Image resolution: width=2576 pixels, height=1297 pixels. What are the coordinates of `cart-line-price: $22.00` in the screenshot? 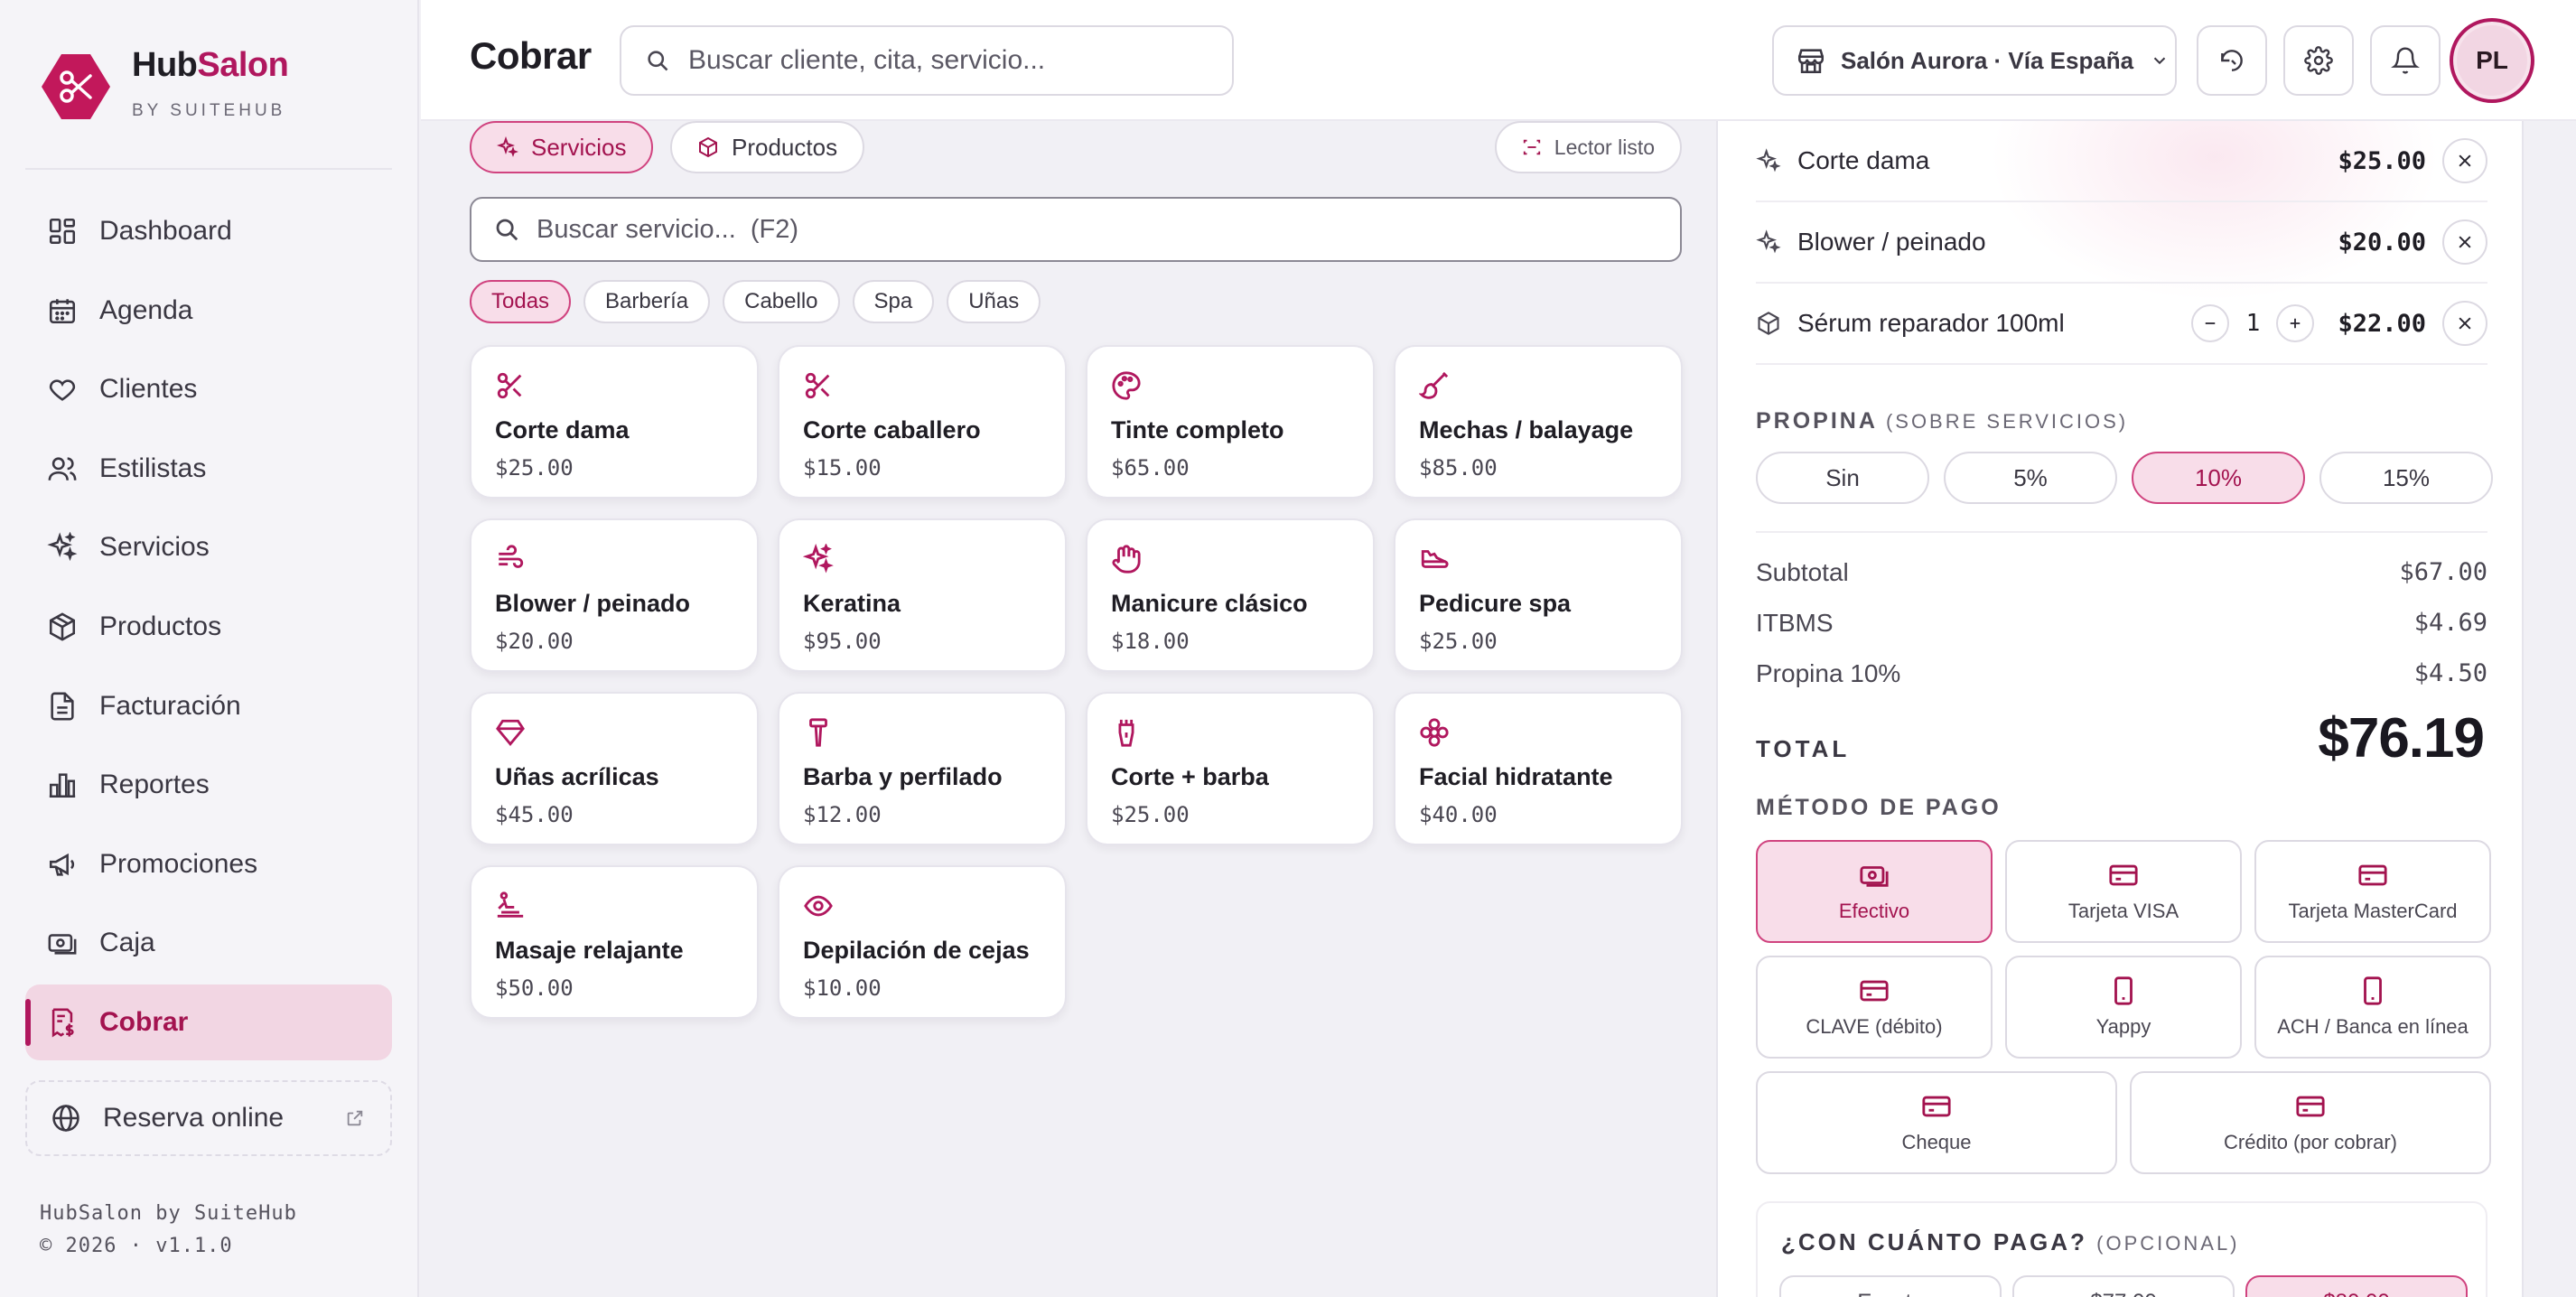 It's located at (2382, 323).